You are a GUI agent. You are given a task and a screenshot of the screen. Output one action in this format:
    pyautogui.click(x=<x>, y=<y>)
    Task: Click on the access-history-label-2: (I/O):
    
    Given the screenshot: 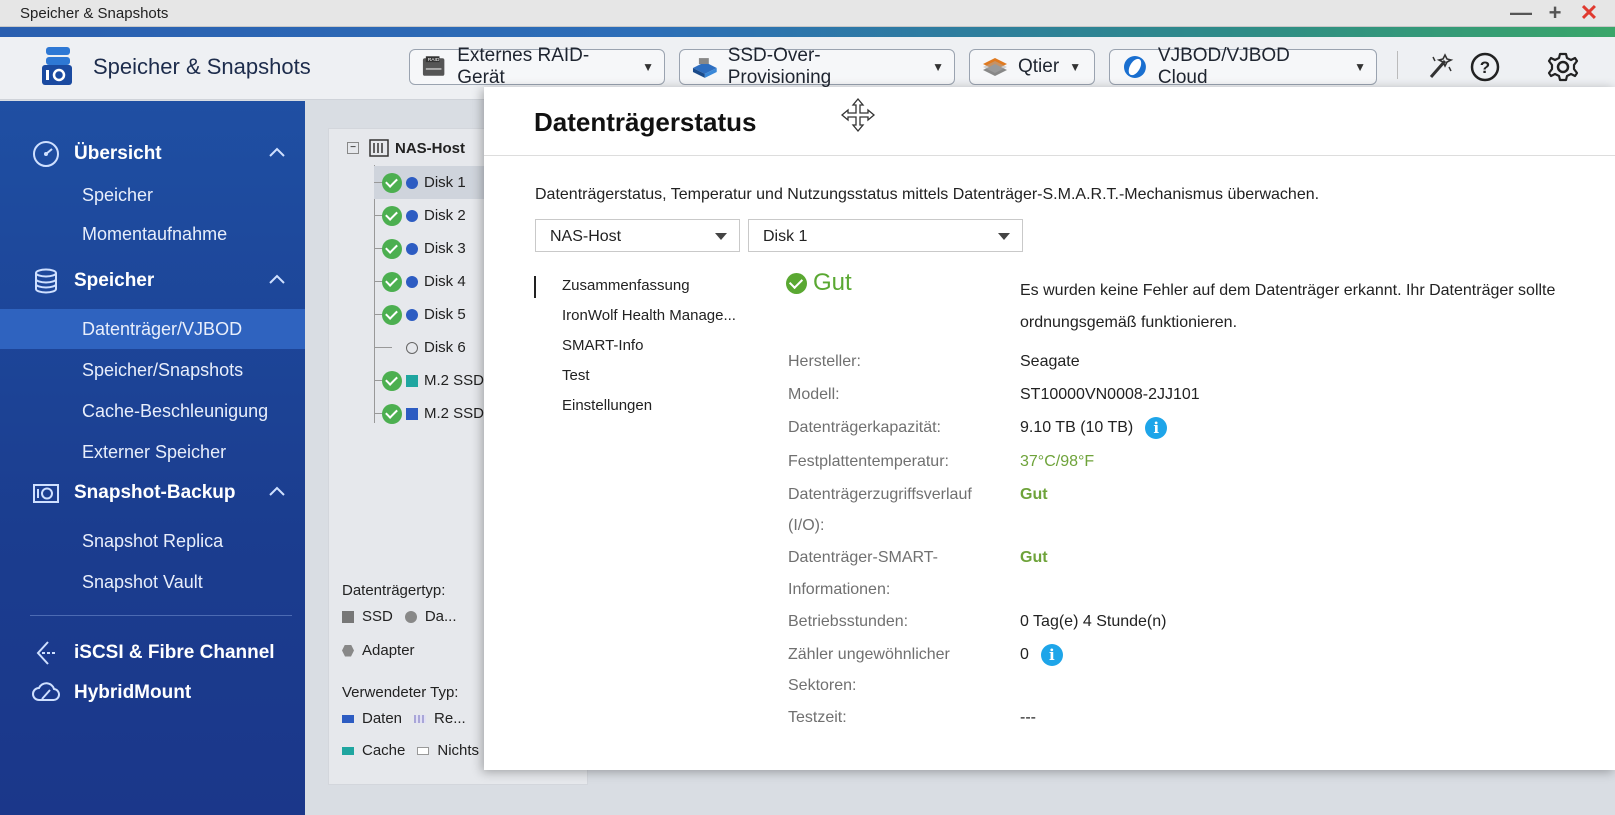 What is the action you would take?
    pyautogui.click(x=806, y=525)
    